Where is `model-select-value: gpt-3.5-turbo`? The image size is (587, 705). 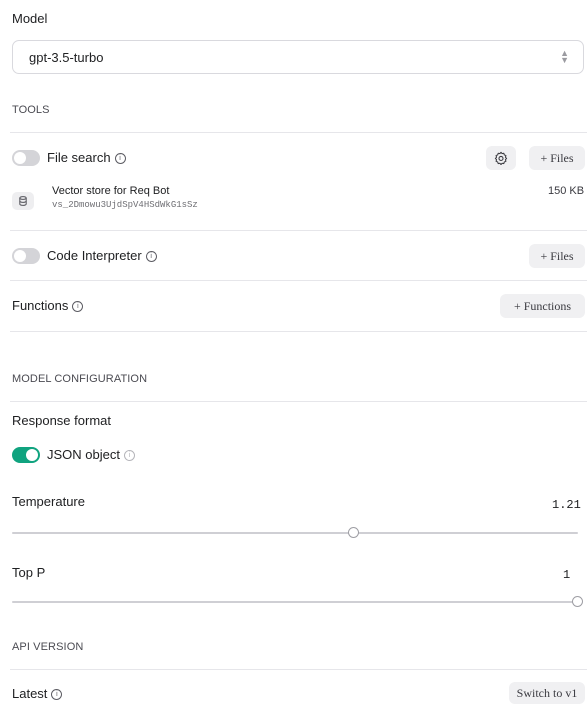 model-select-value: gpt-3.5-turbo is located at coordinates (66, 57).